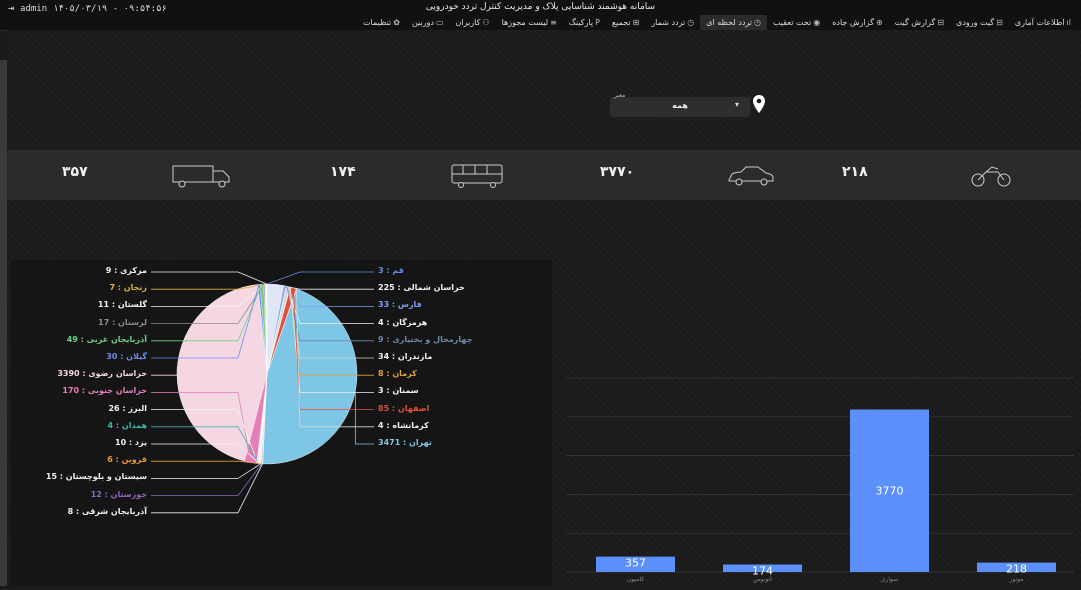 This screenshot has width=1081, height=590. What do you see at coordinates (729, 22) in the screenshot?
I see `nav-item-label: تردد لحظه ای` at bounding box center [729, 22].